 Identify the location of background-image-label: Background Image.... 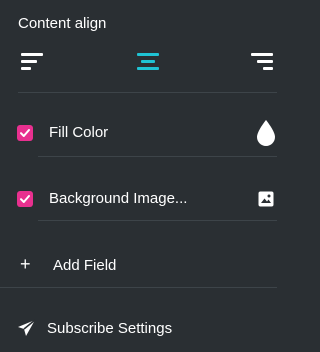
(118, 198).